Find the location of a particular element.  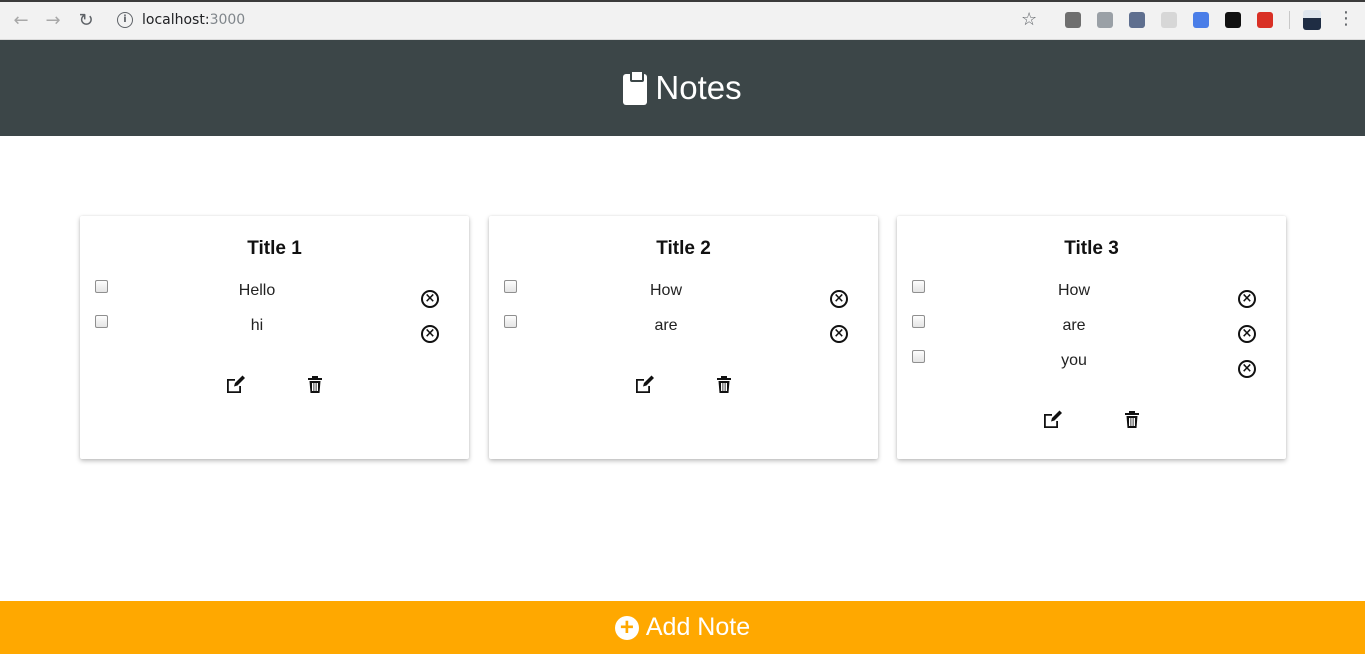

note-item-text: hi is located at coordinates (257, 325).